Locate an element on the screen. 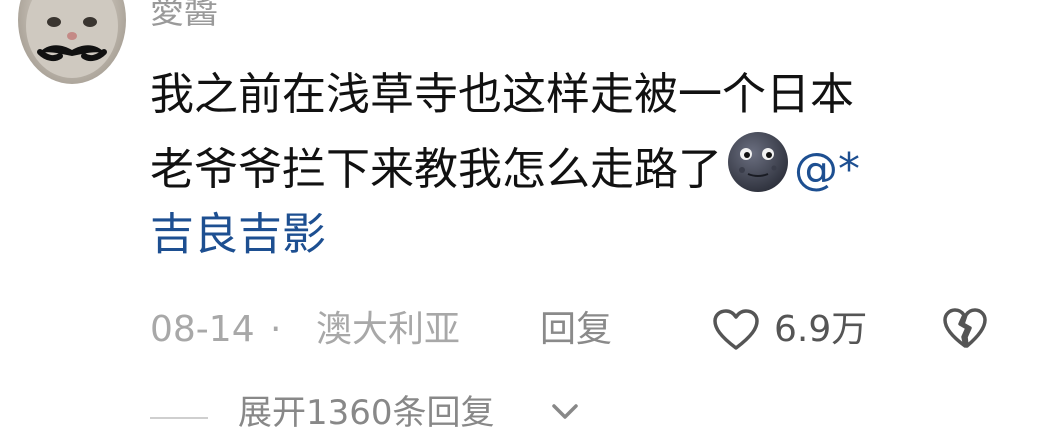 This screenshot has height=438, width=1048. chevron-down-icon is located at coordinates (565, 411).